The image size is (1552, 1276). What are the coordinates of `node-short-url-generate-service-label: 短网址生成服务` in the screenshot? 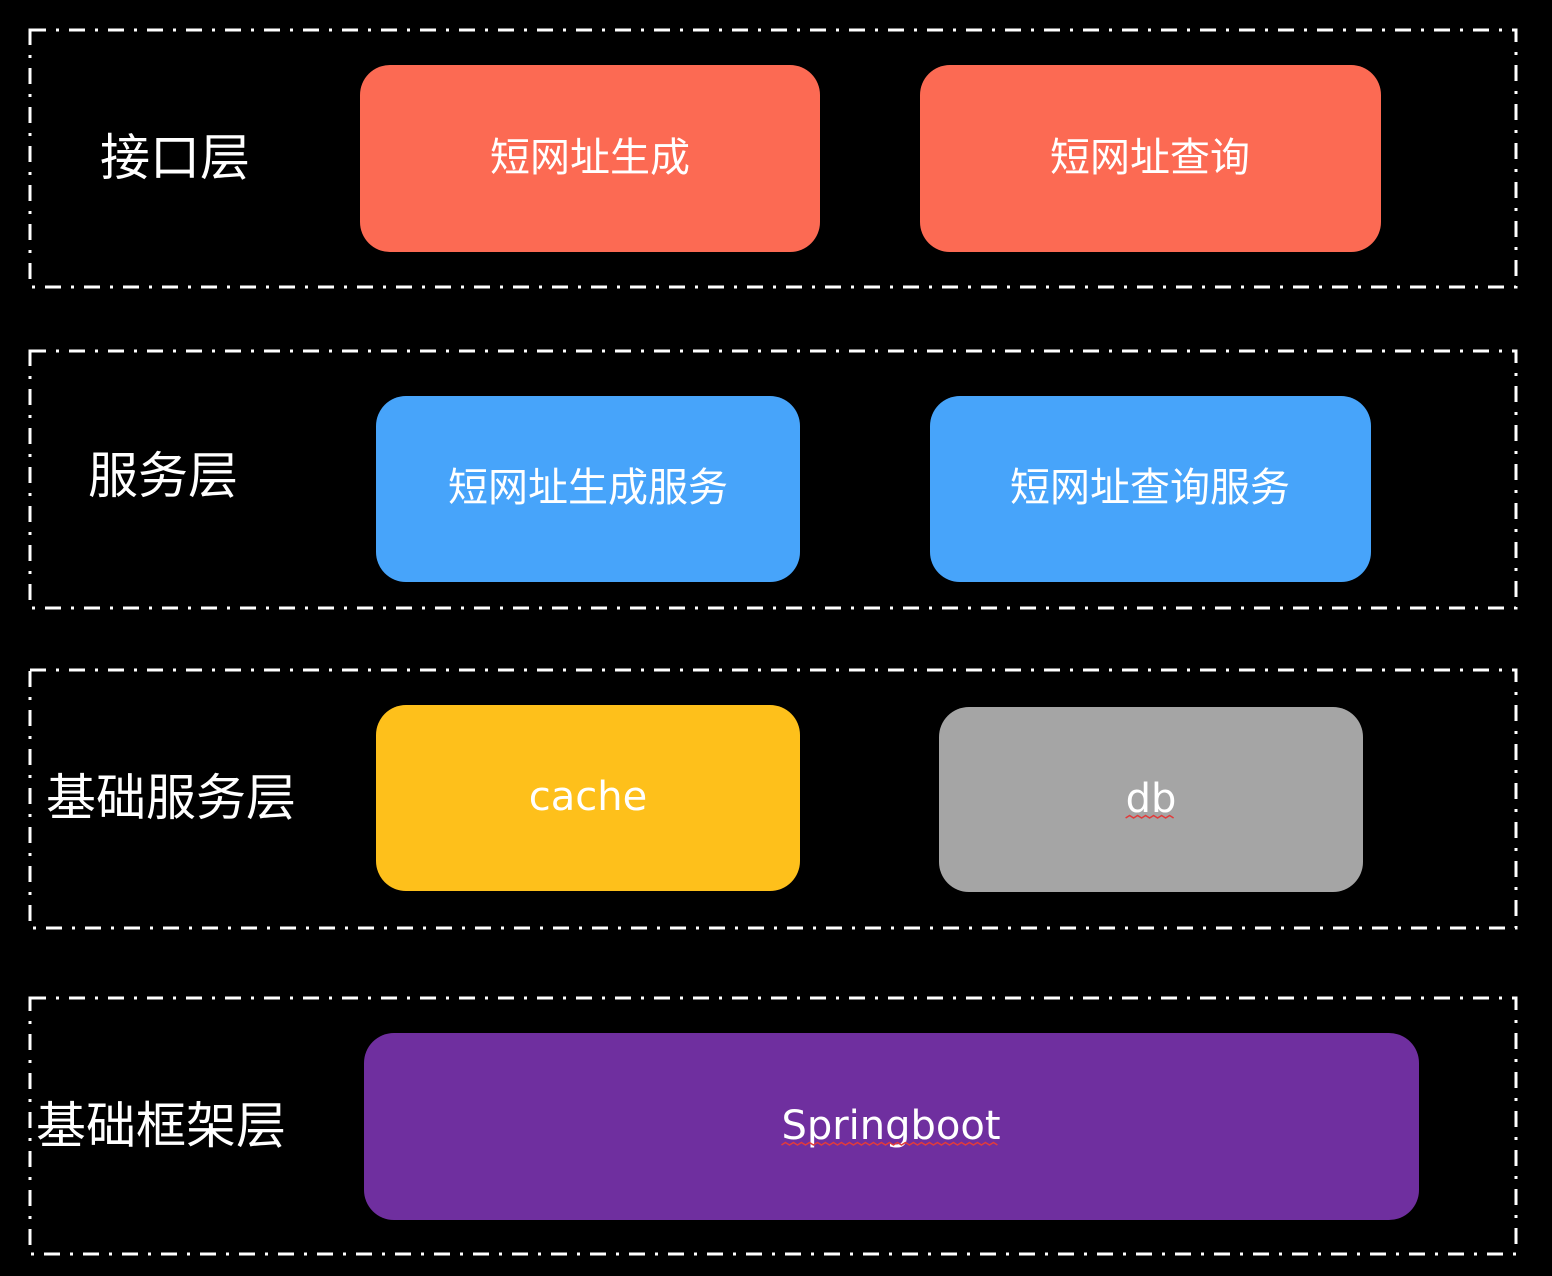 It's located at (588, 488).